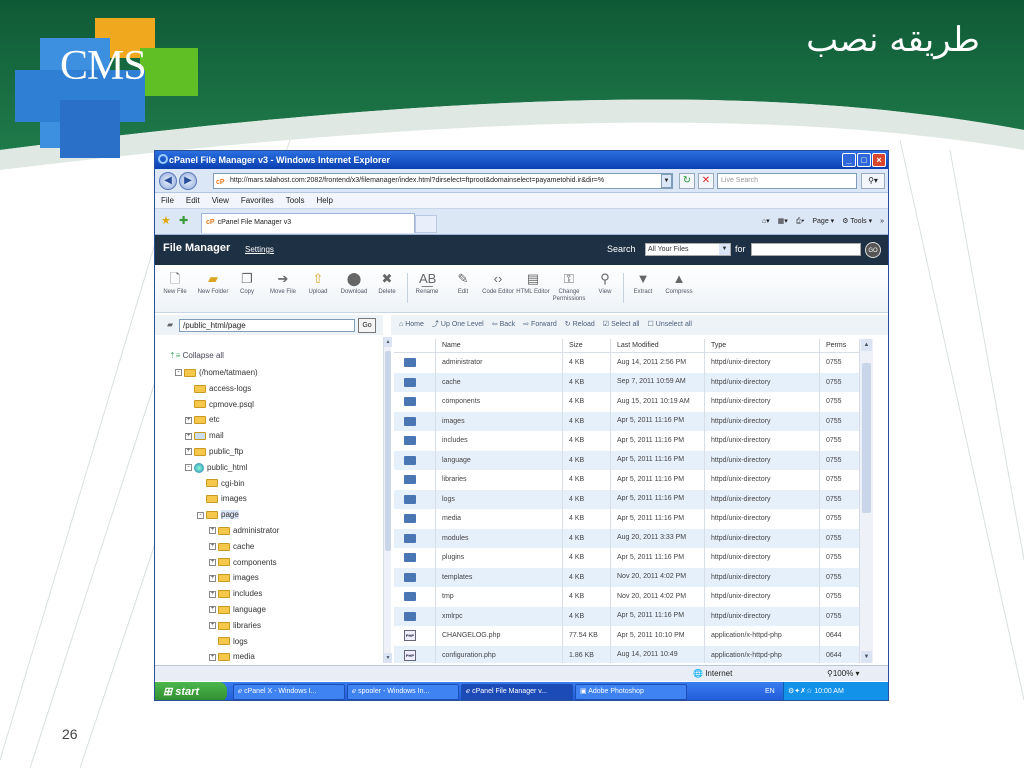 The height and width of the screenshot is (768, 1024). I want to click on tab-cpanel-file-manager: cP cPanel File Manager v3, so click(308, 223).